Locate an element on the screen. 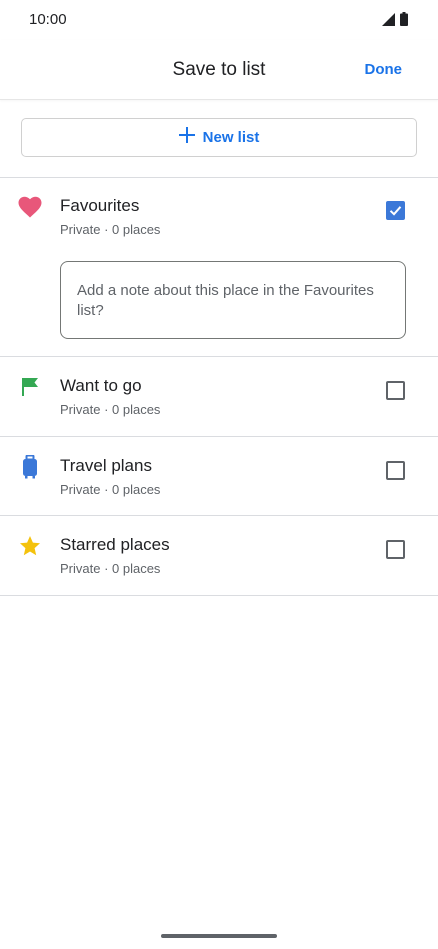  list-name: Want to go is located at coordinates (101, 385).